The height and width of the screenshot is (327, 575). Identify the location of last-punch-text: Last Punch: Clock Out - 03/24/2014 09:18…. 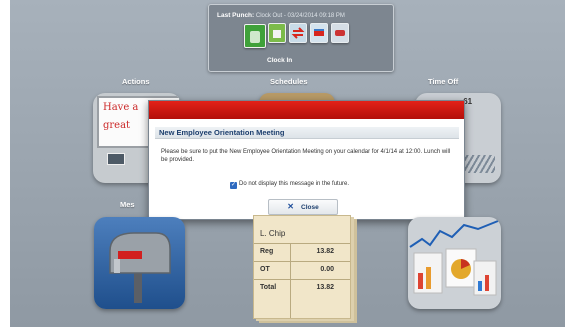
(281, 15).